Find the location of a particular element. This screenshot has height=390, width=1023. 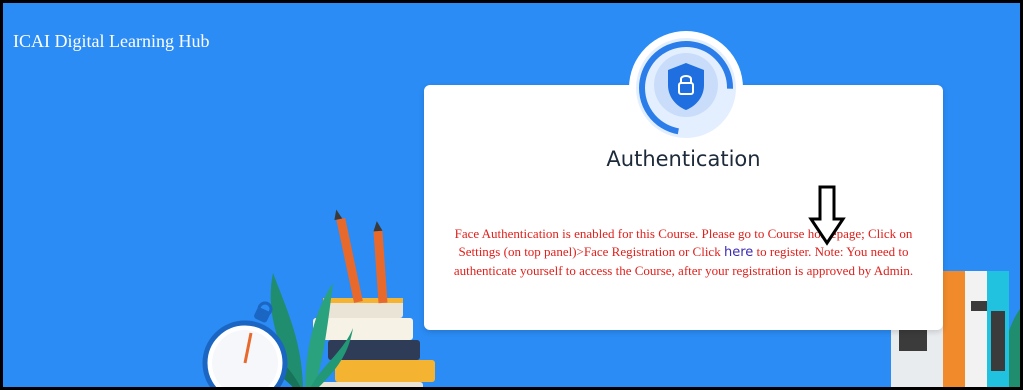

dialog-title: Authentication is located at coordinates (683, 159).